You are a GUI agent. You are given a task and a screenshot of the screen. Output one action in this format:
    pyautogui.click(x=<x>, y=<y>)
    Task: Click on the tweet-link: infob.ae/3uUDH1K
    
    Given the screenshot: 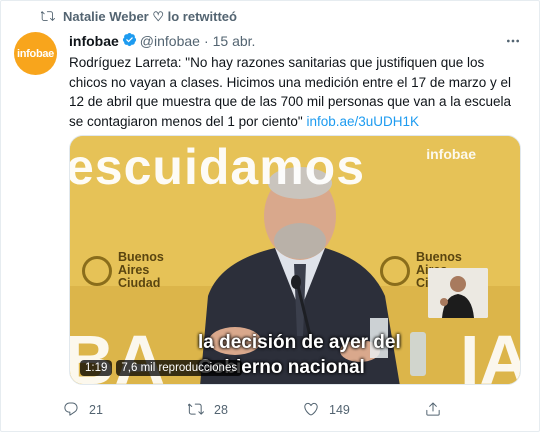 What is the action you would take?
    pyautogui.click(x=362, y=121)
    